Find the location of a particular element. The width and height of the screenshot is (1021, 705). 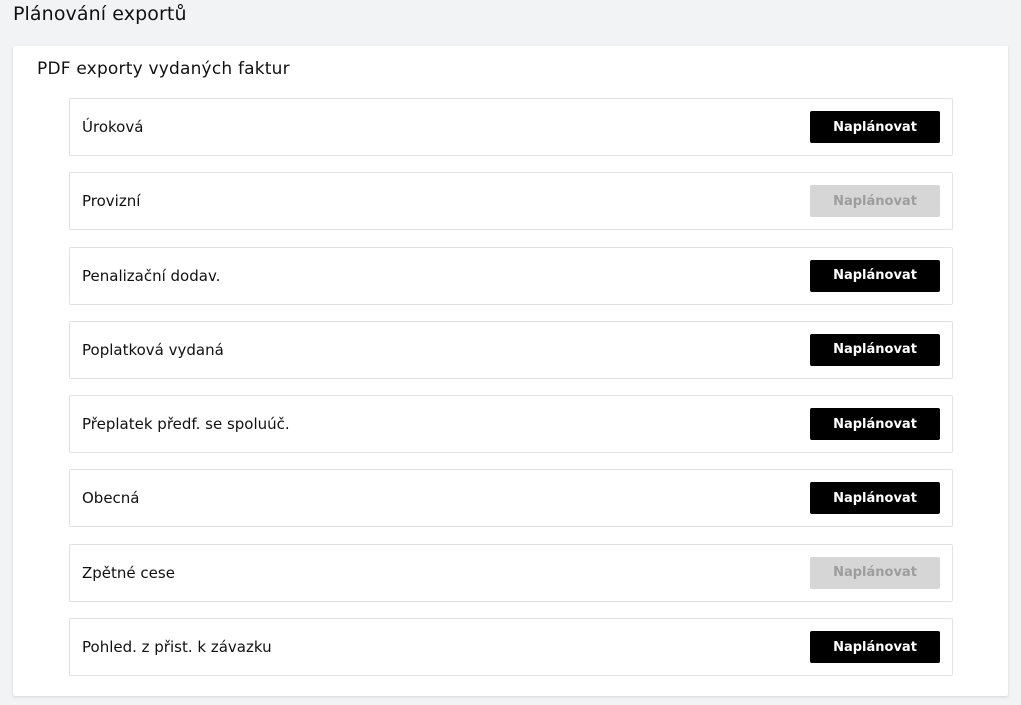

export-row-preplatek: Přeplatek předf. se spoluúč. Naplánovat is located at coordinates (511, 424).